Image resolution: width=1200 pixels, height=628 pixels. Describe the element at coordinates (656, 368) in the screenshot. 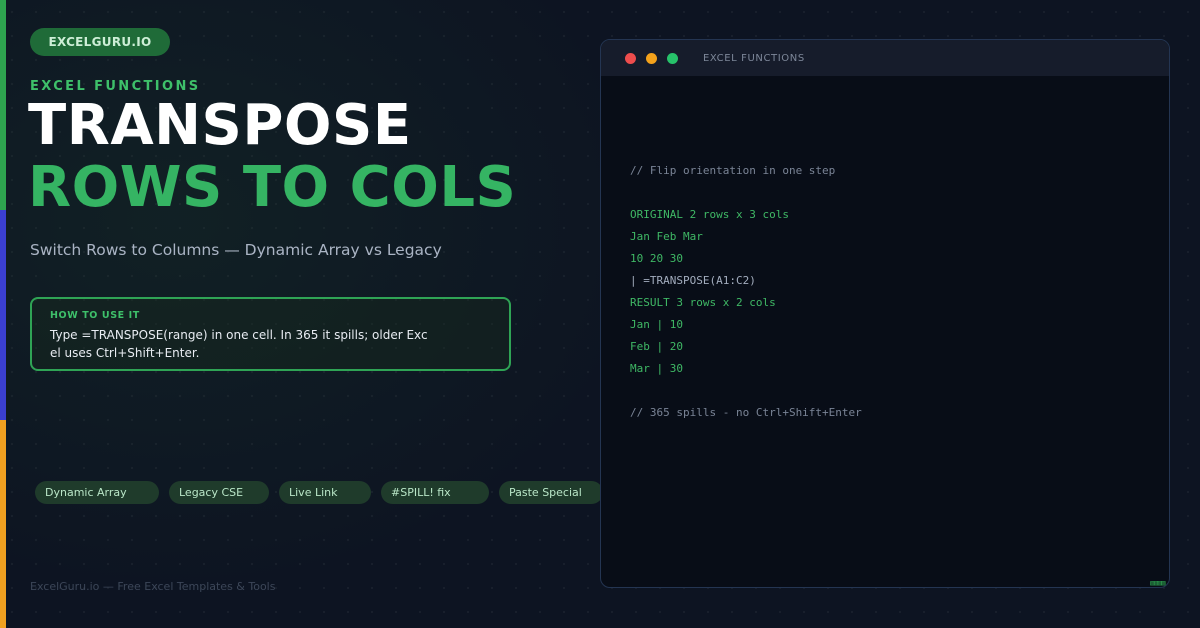

I see `code-line: Mar | 30` at that location.